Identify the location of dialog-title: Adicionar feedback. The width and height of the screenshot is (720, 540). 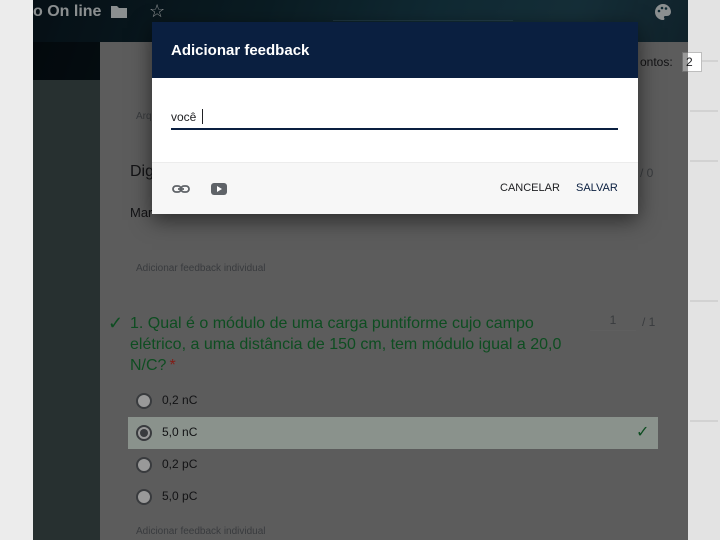
(240, 50).